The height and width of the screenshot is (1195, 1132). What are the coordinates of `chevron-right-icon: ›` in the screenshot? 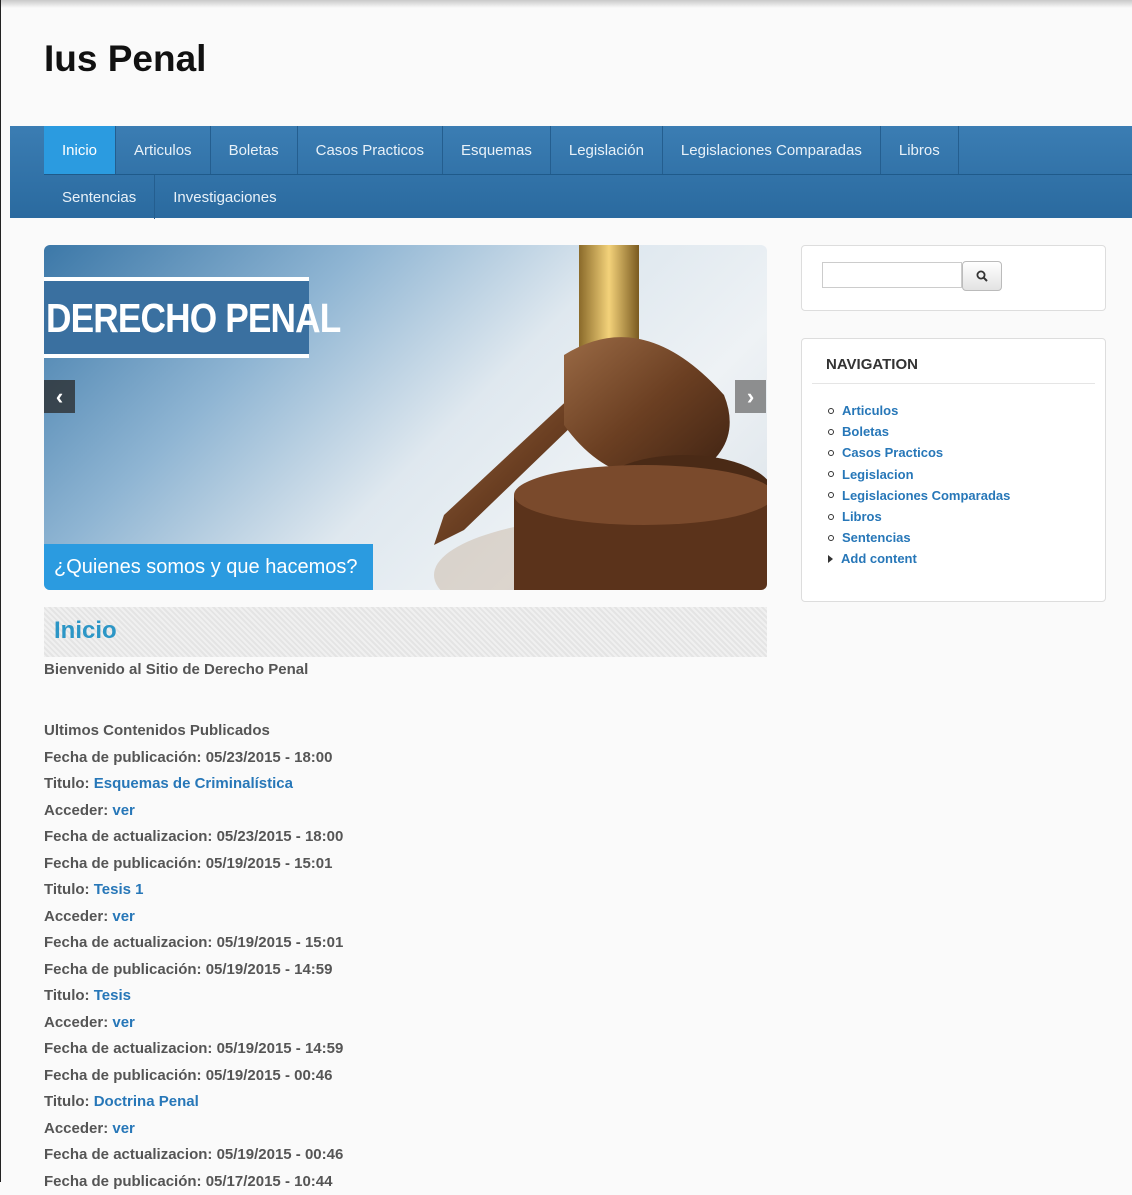 It's located at (750, 397).